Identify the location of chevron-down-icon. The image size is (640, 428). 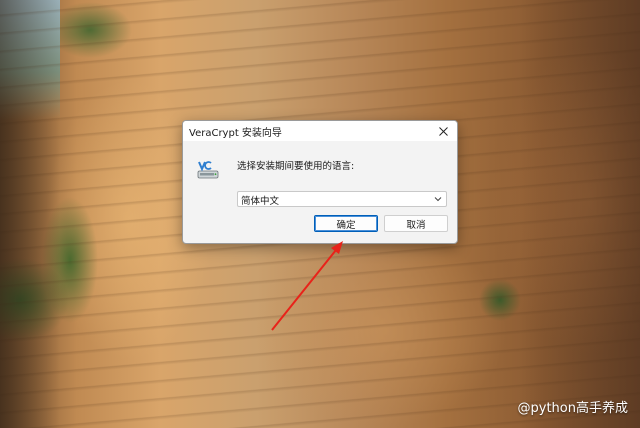
(438, 199).